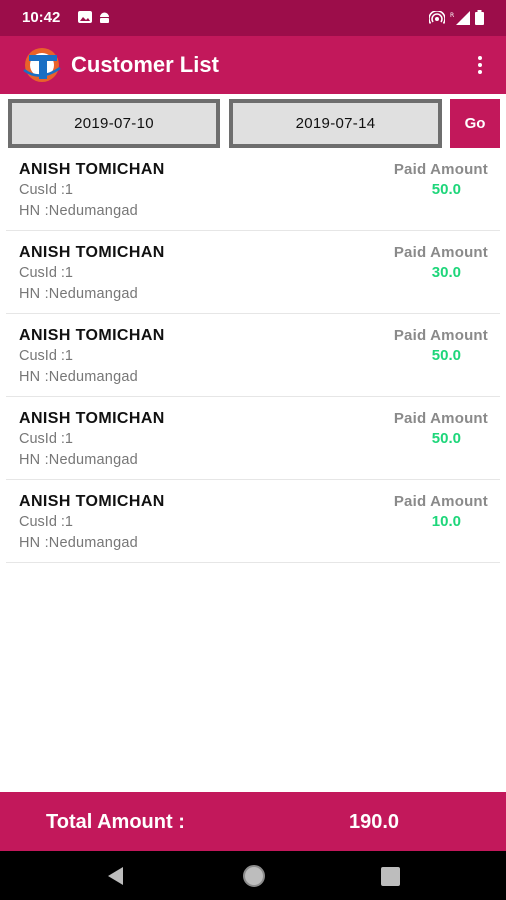 The image size is (506, 900). I want to click on status-time: 10:42, so click(41, 17).